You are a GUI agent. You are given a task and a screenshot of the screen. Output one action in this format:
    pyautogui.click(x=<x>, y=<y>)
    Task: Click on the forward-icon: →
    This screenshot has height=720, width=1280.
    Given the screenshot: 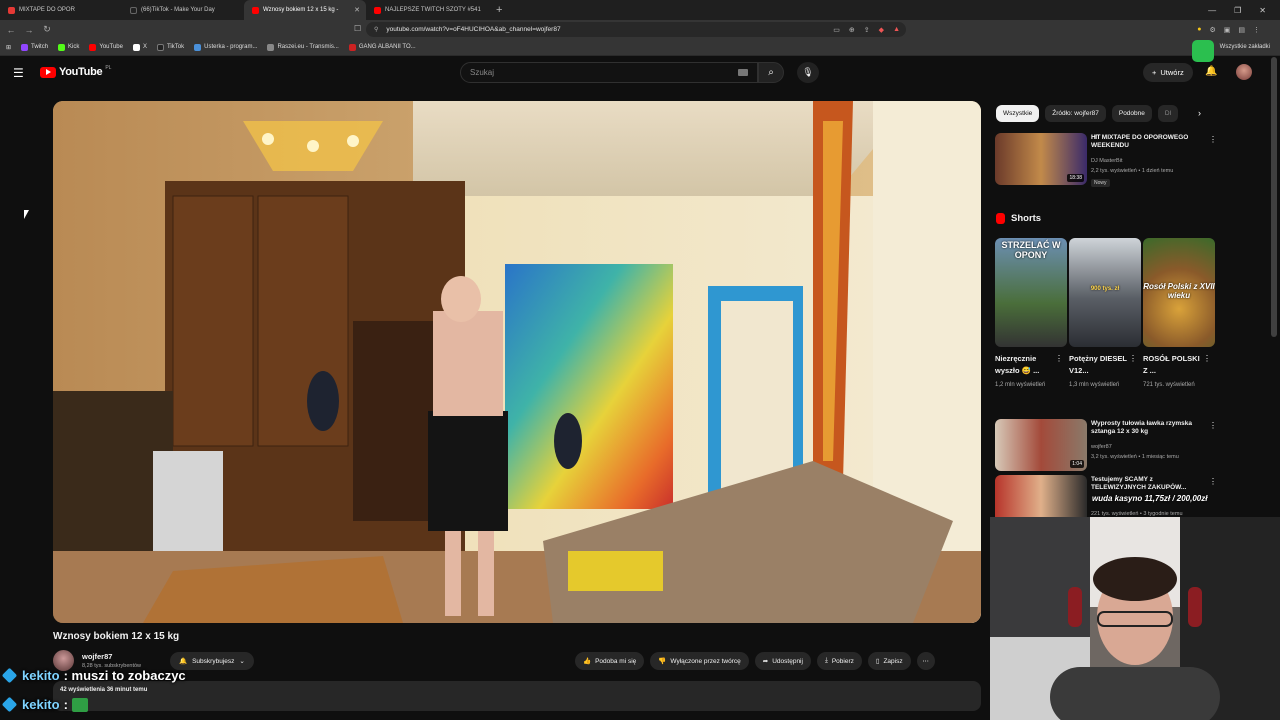 What is the action you would take?
    pyautogui.click(x=29, y=30)
    